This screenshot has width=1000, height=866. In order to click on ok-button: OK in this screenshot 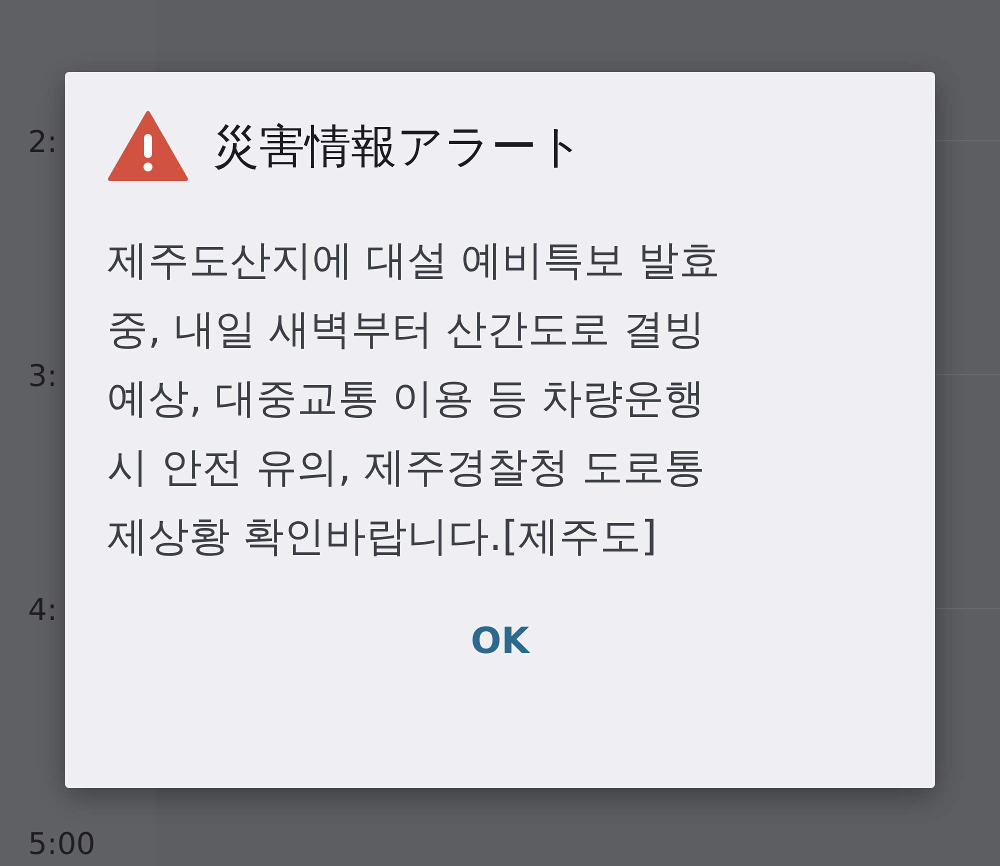, I will do `click(500, 642)`.